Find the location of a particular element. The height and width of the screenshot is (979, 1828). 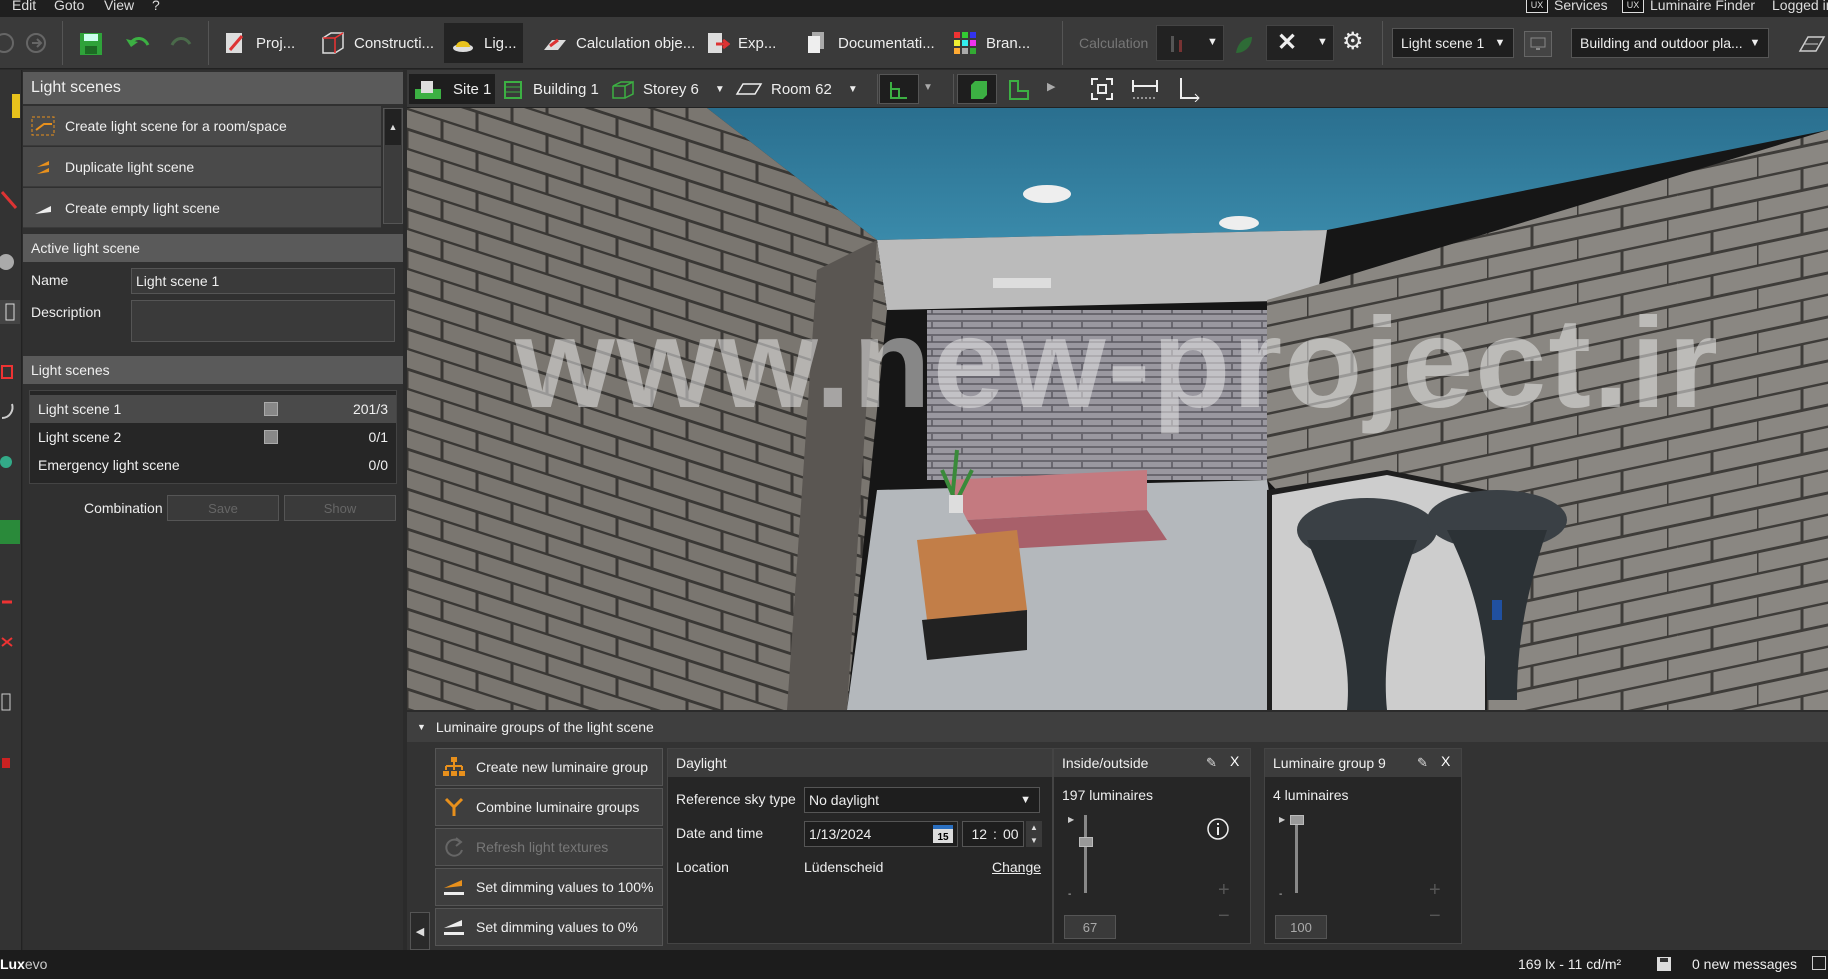

3d-view-button is located at coordinates (977, 89).